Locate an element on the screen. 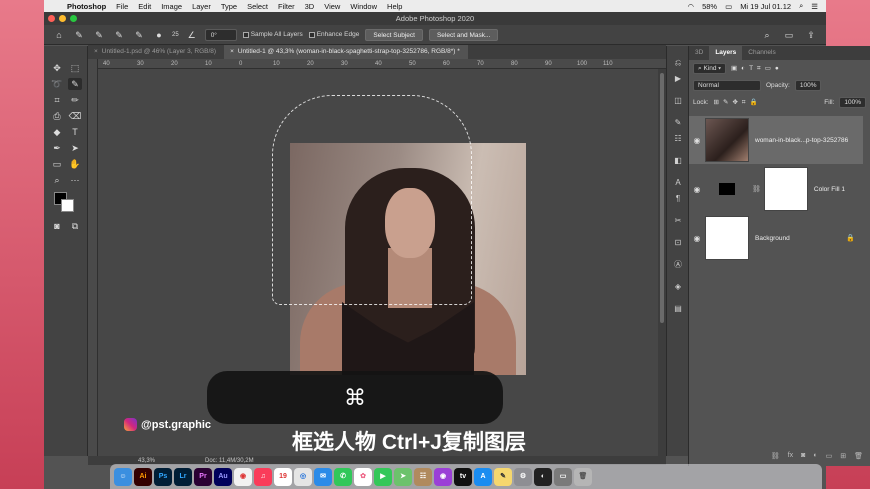 This screenshot has width=870, height=489. tv-icon: tv is located at coordinates (463, 476).